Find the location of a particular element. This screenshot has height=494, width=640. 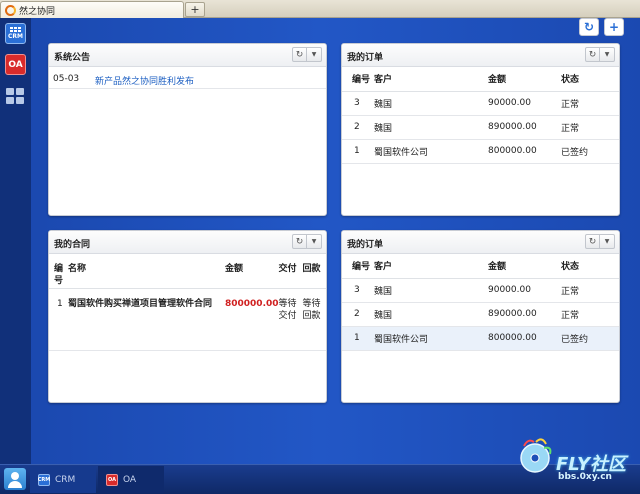

oa-icon: OA is located at coordinates (112, 479).